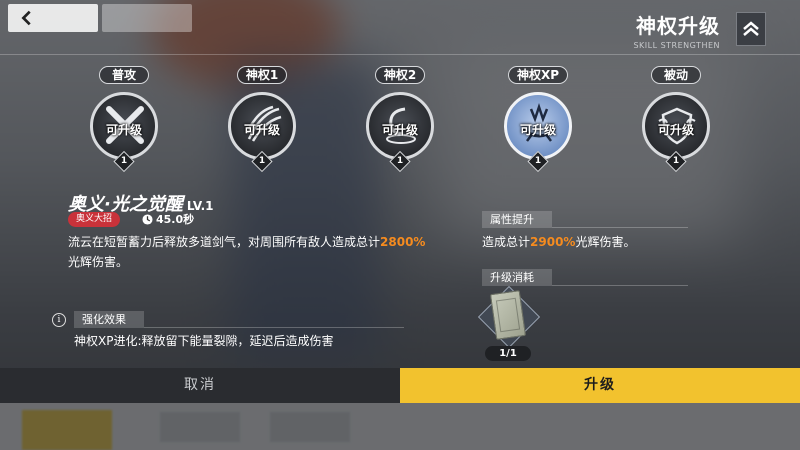 The height and width of the screenshot is (450, 800). I want to click on skill-slot-skill-1: 神权1 可升级 1, so click(262, 118).